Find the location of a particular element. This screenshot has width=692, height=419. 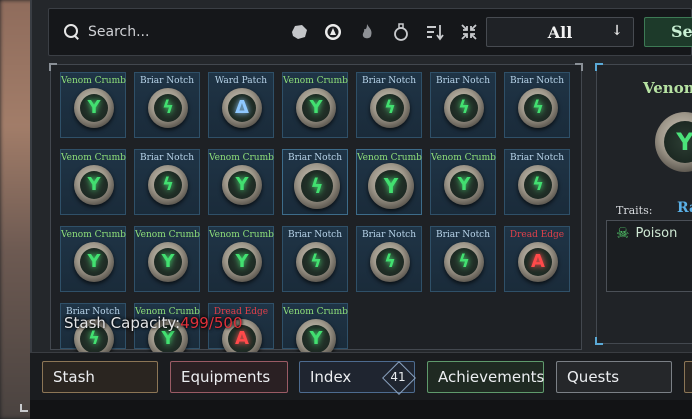

tab-quests: Quests is located at coordinates (614, 377).